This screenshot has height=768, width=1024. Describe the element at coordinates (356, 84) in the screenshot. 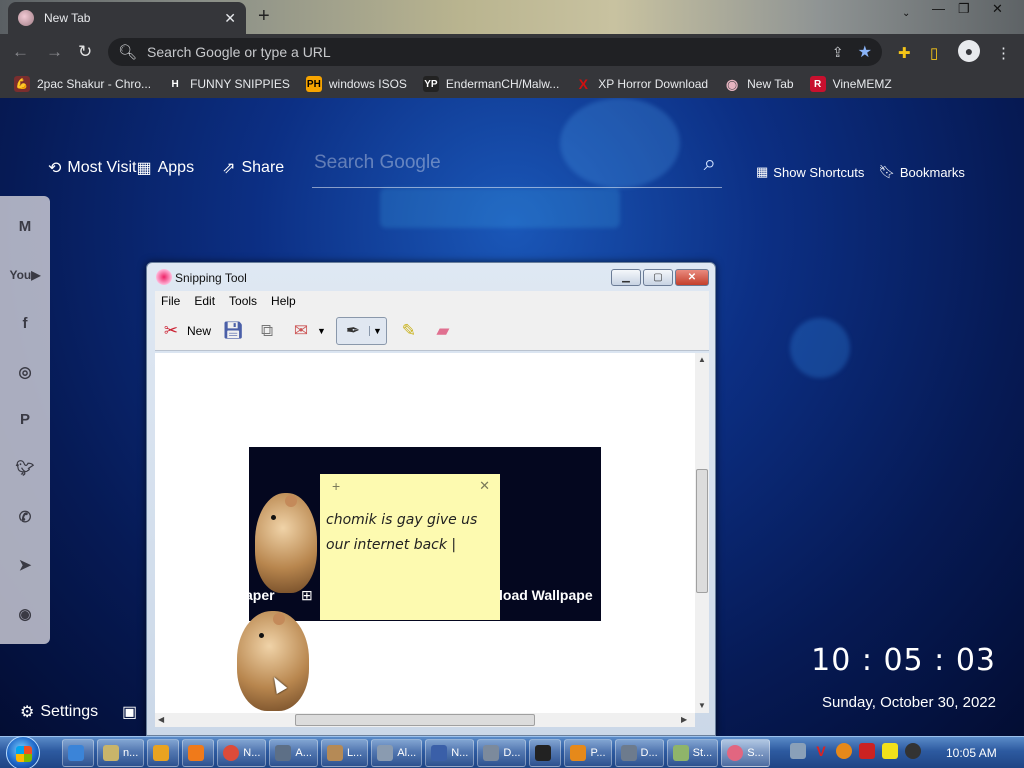

I see `bookmark-item: PH windows ISOS` at that location.